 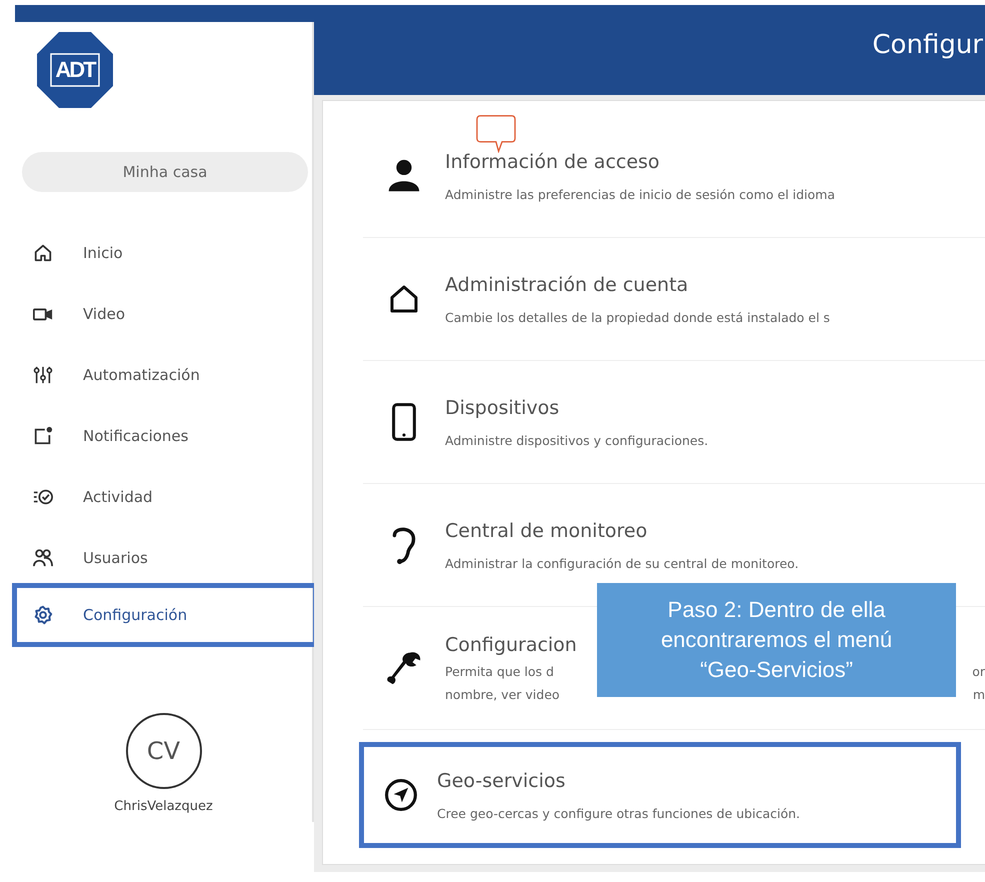 What do you see at coordinates (502, 694) in the screenshot?
I see `setting-description: nombre, ver video` at bounding box center [502, 694].